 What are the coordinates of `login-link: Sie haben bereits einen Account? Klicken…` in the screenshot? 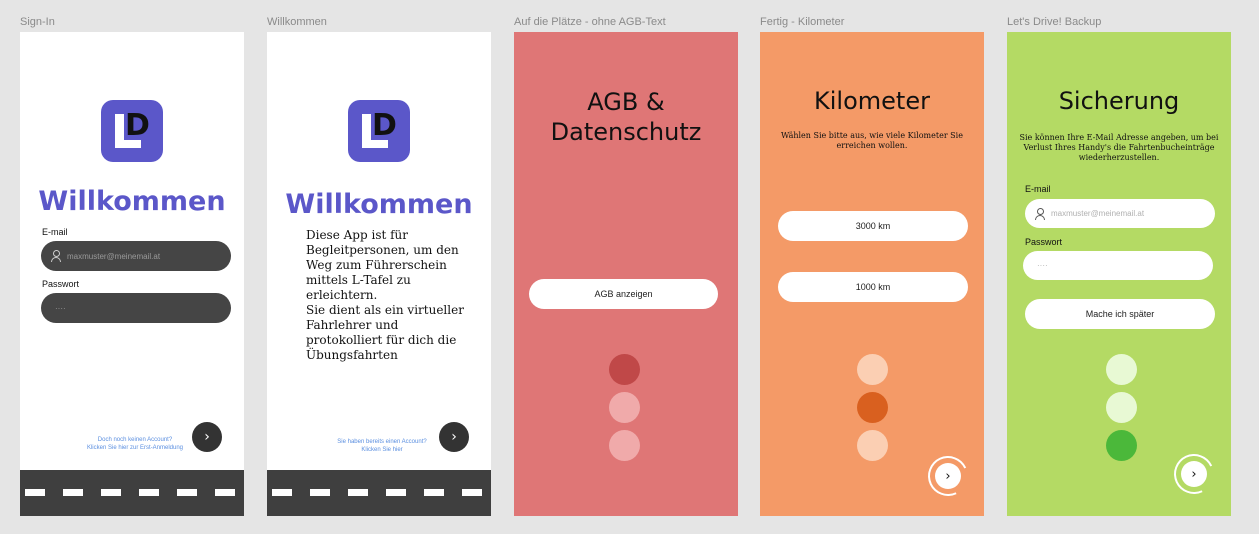 It's located at (382, 446).